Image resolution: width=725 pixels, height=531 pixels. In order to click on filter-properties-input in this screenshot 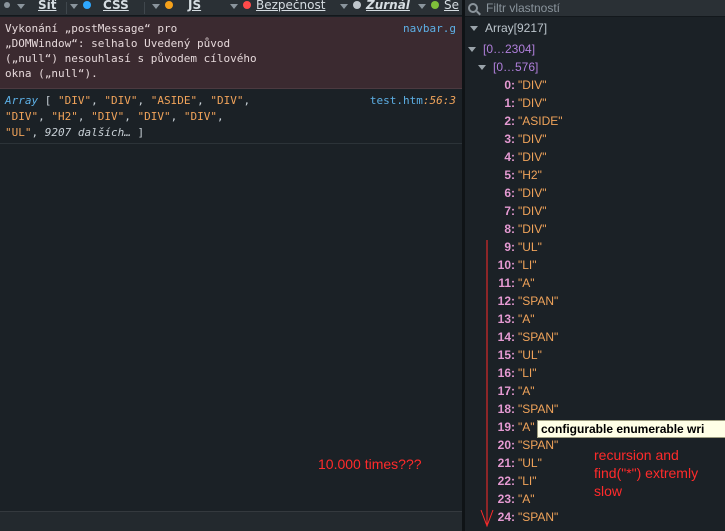, I will do `click(596, 8)`.